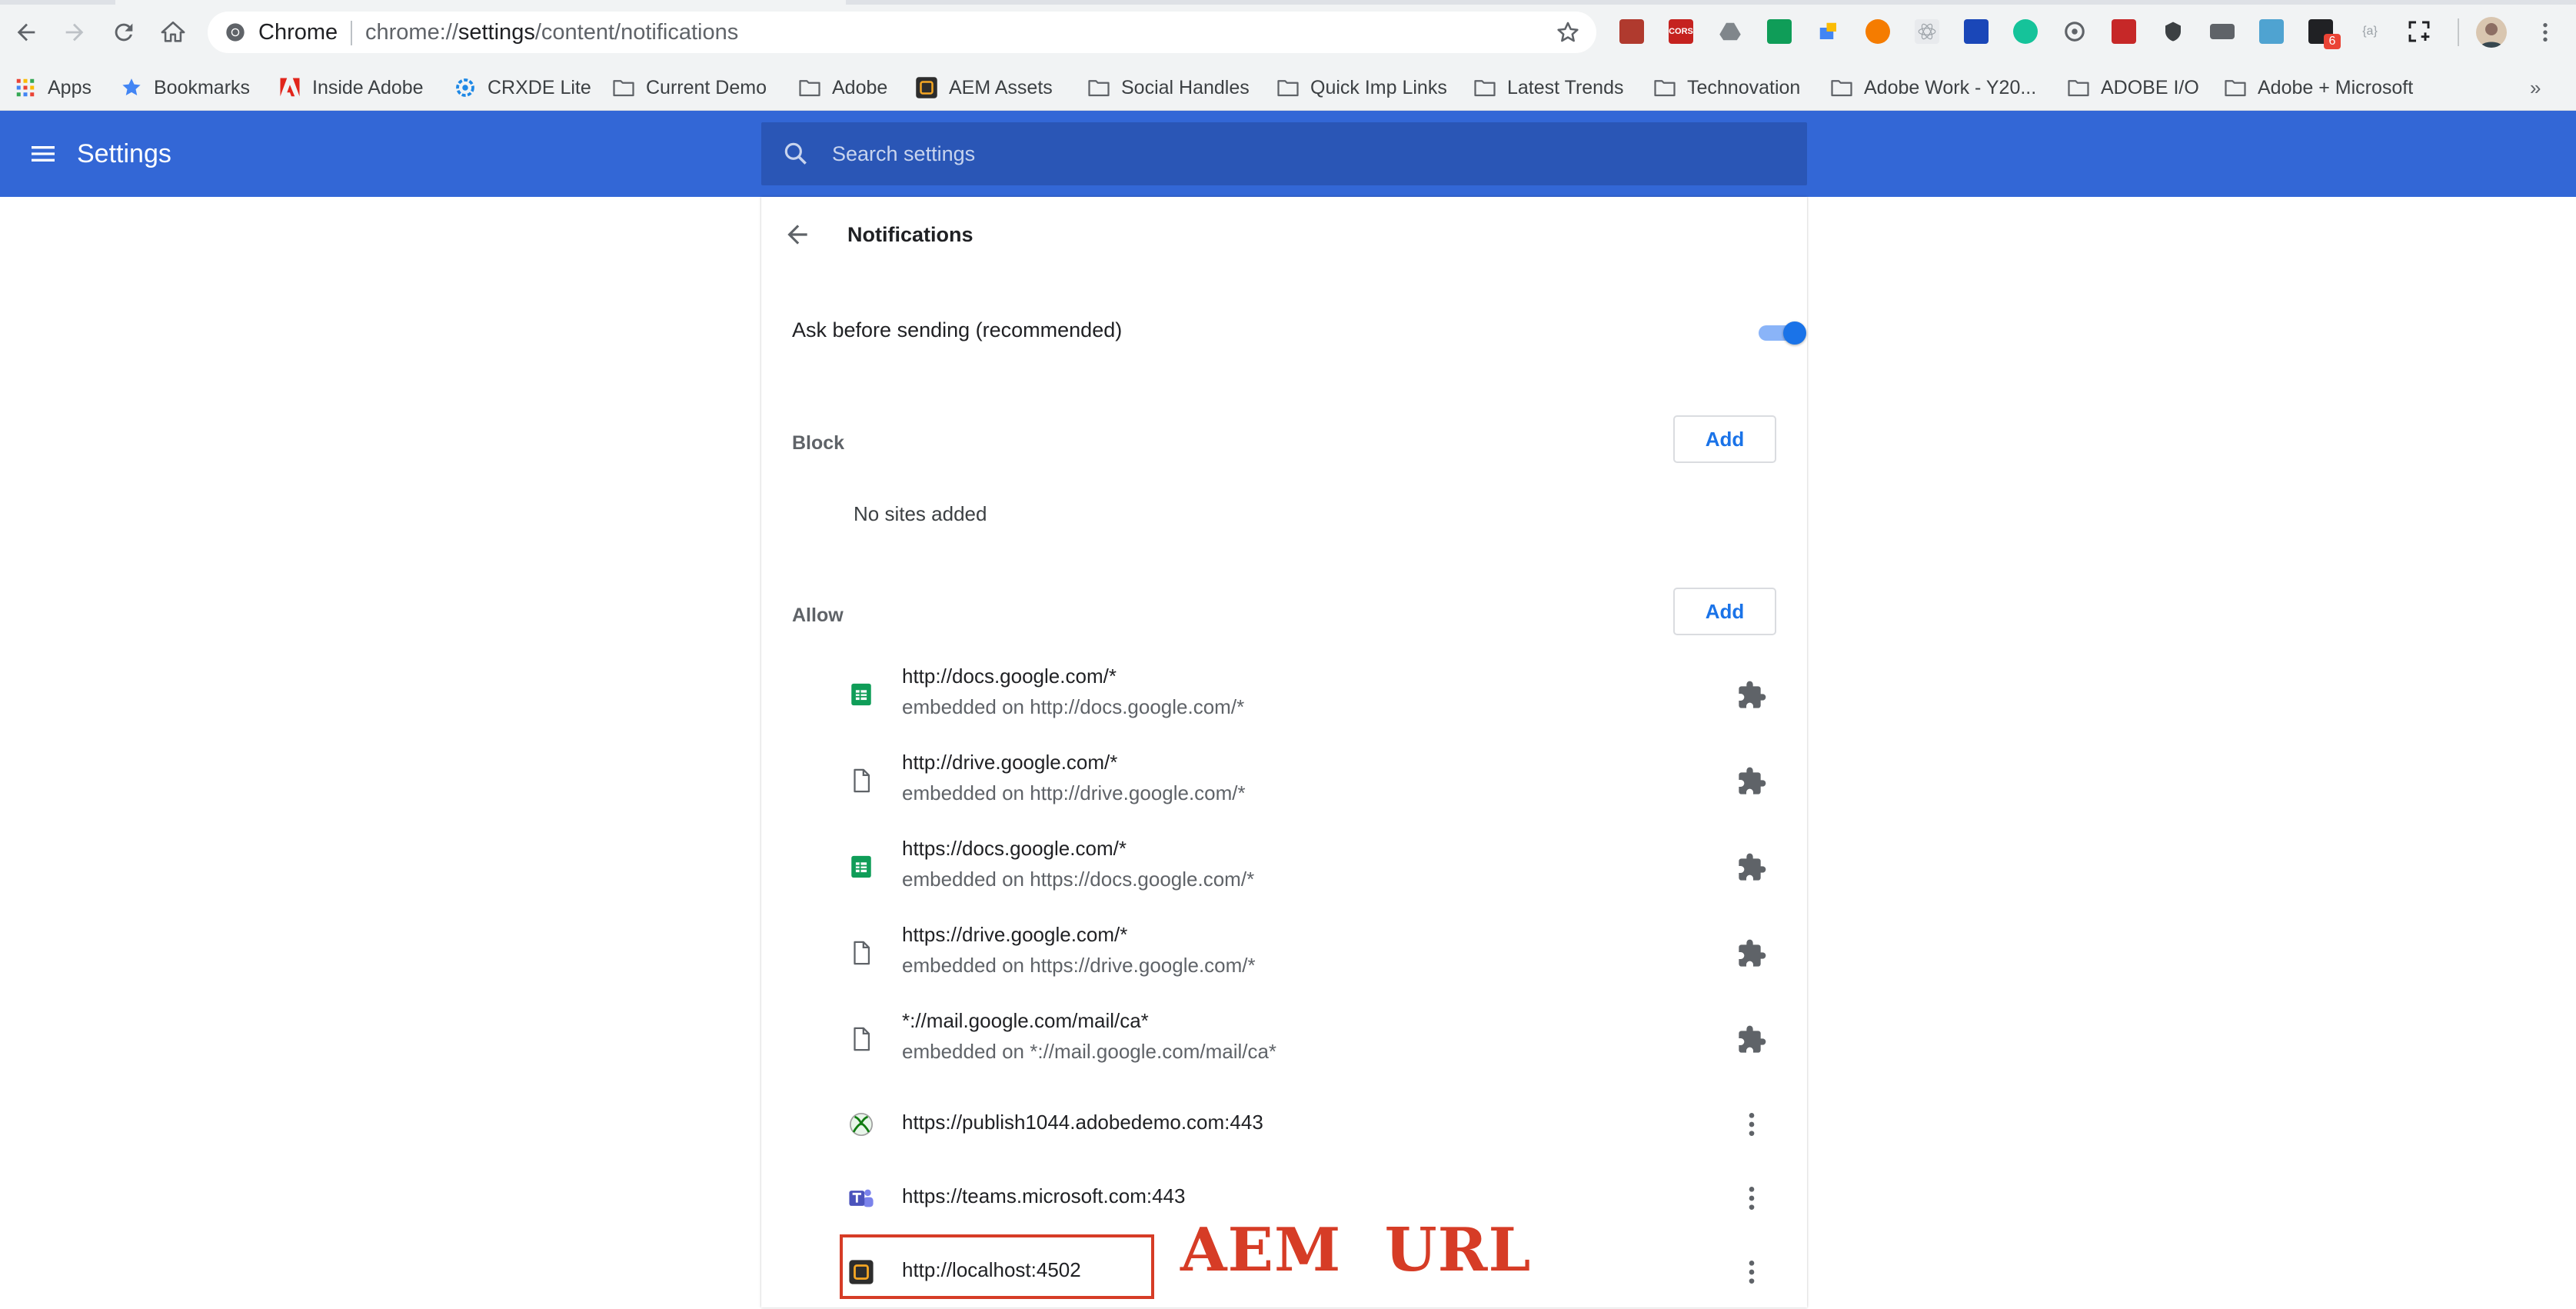 This screenshot has height=1309, width=2576. I want to click on bookmark-technovation: Technovation, so click(1726, 88).